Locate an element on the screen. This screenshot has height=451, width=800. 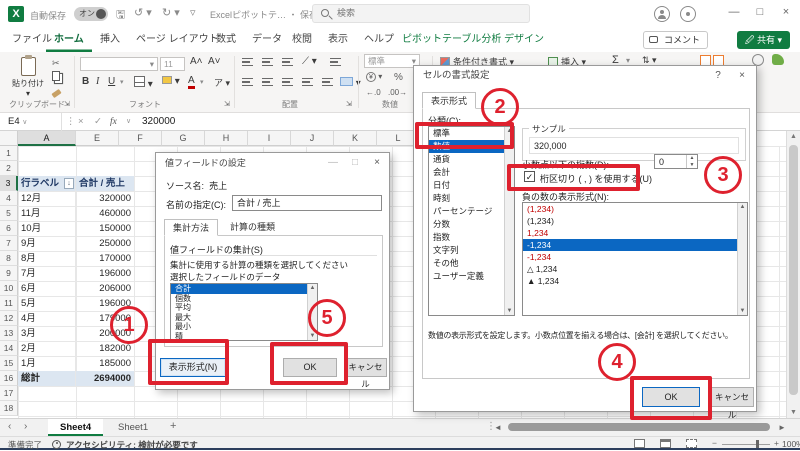
minimize-button: — is located at coordinates (734, 12).